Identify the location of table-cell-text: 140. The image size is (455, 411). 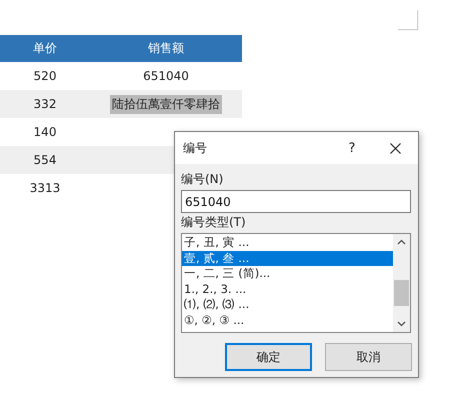
(45, 132).